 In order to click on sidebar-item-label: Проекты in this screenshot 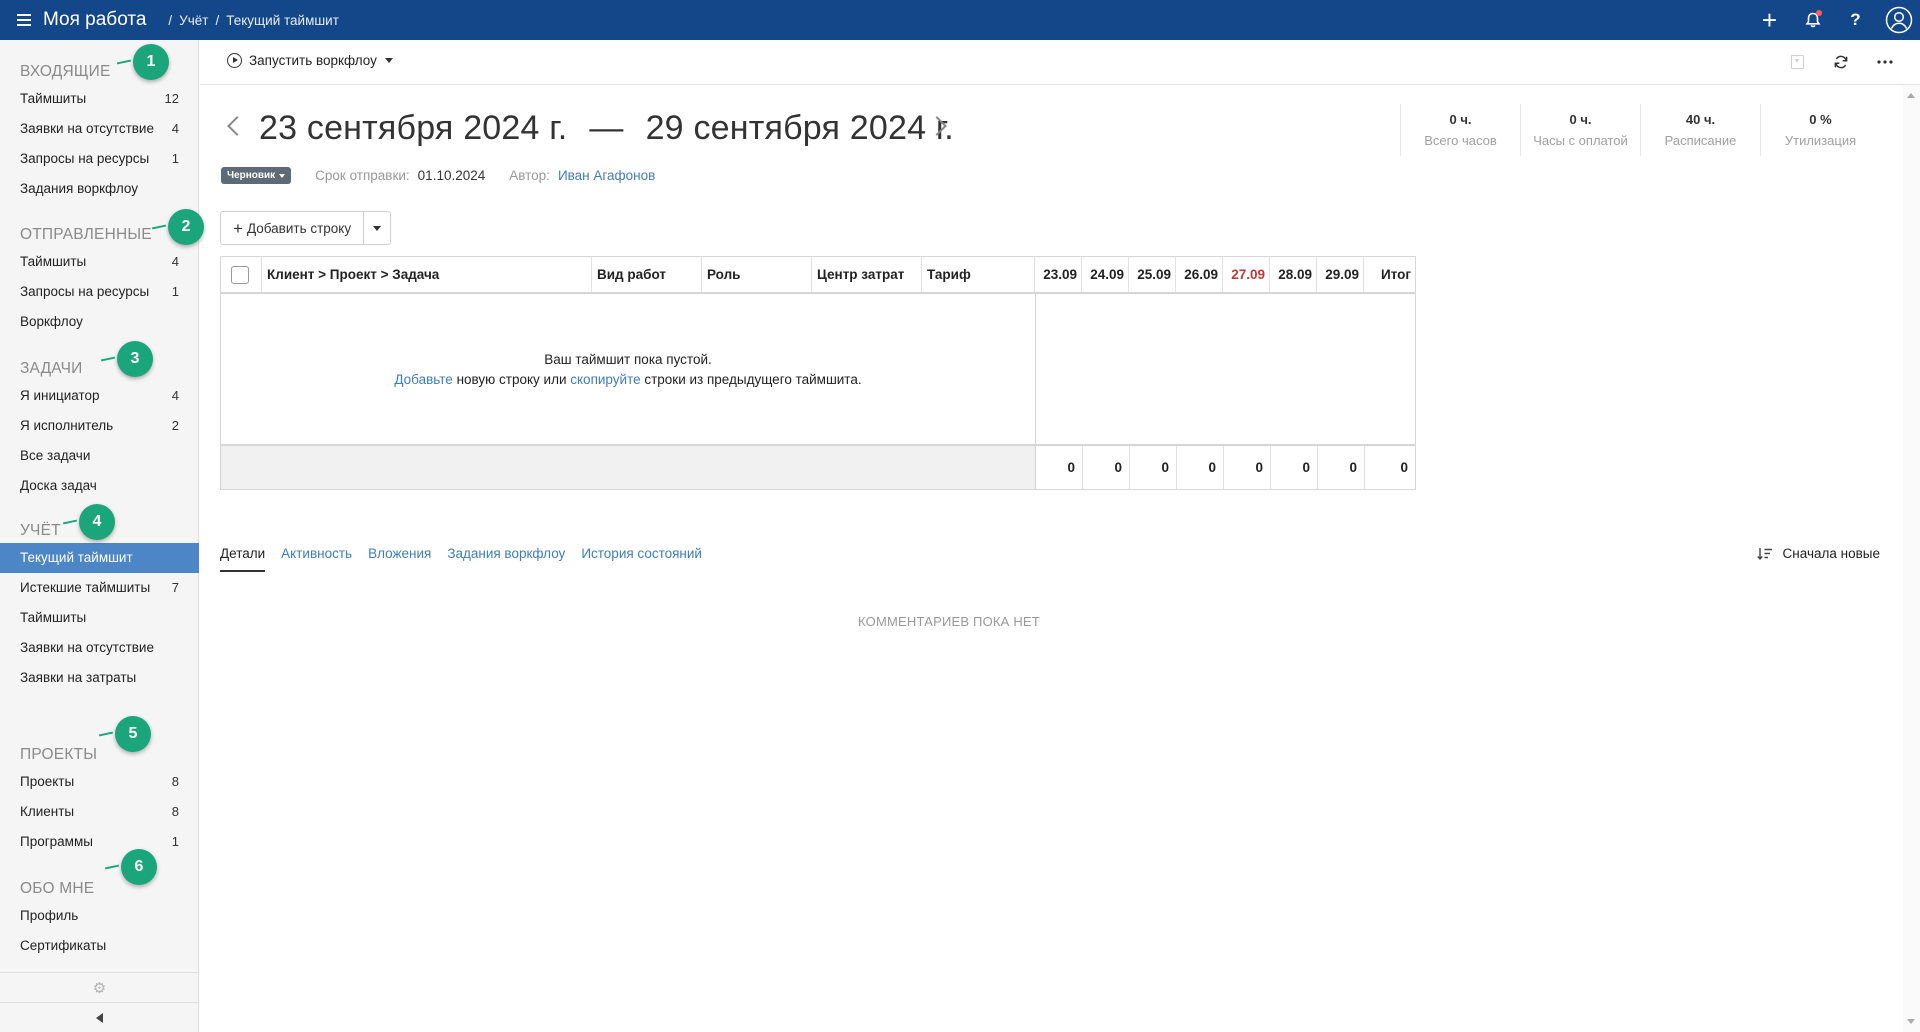, I will do `click(47, 781)`.